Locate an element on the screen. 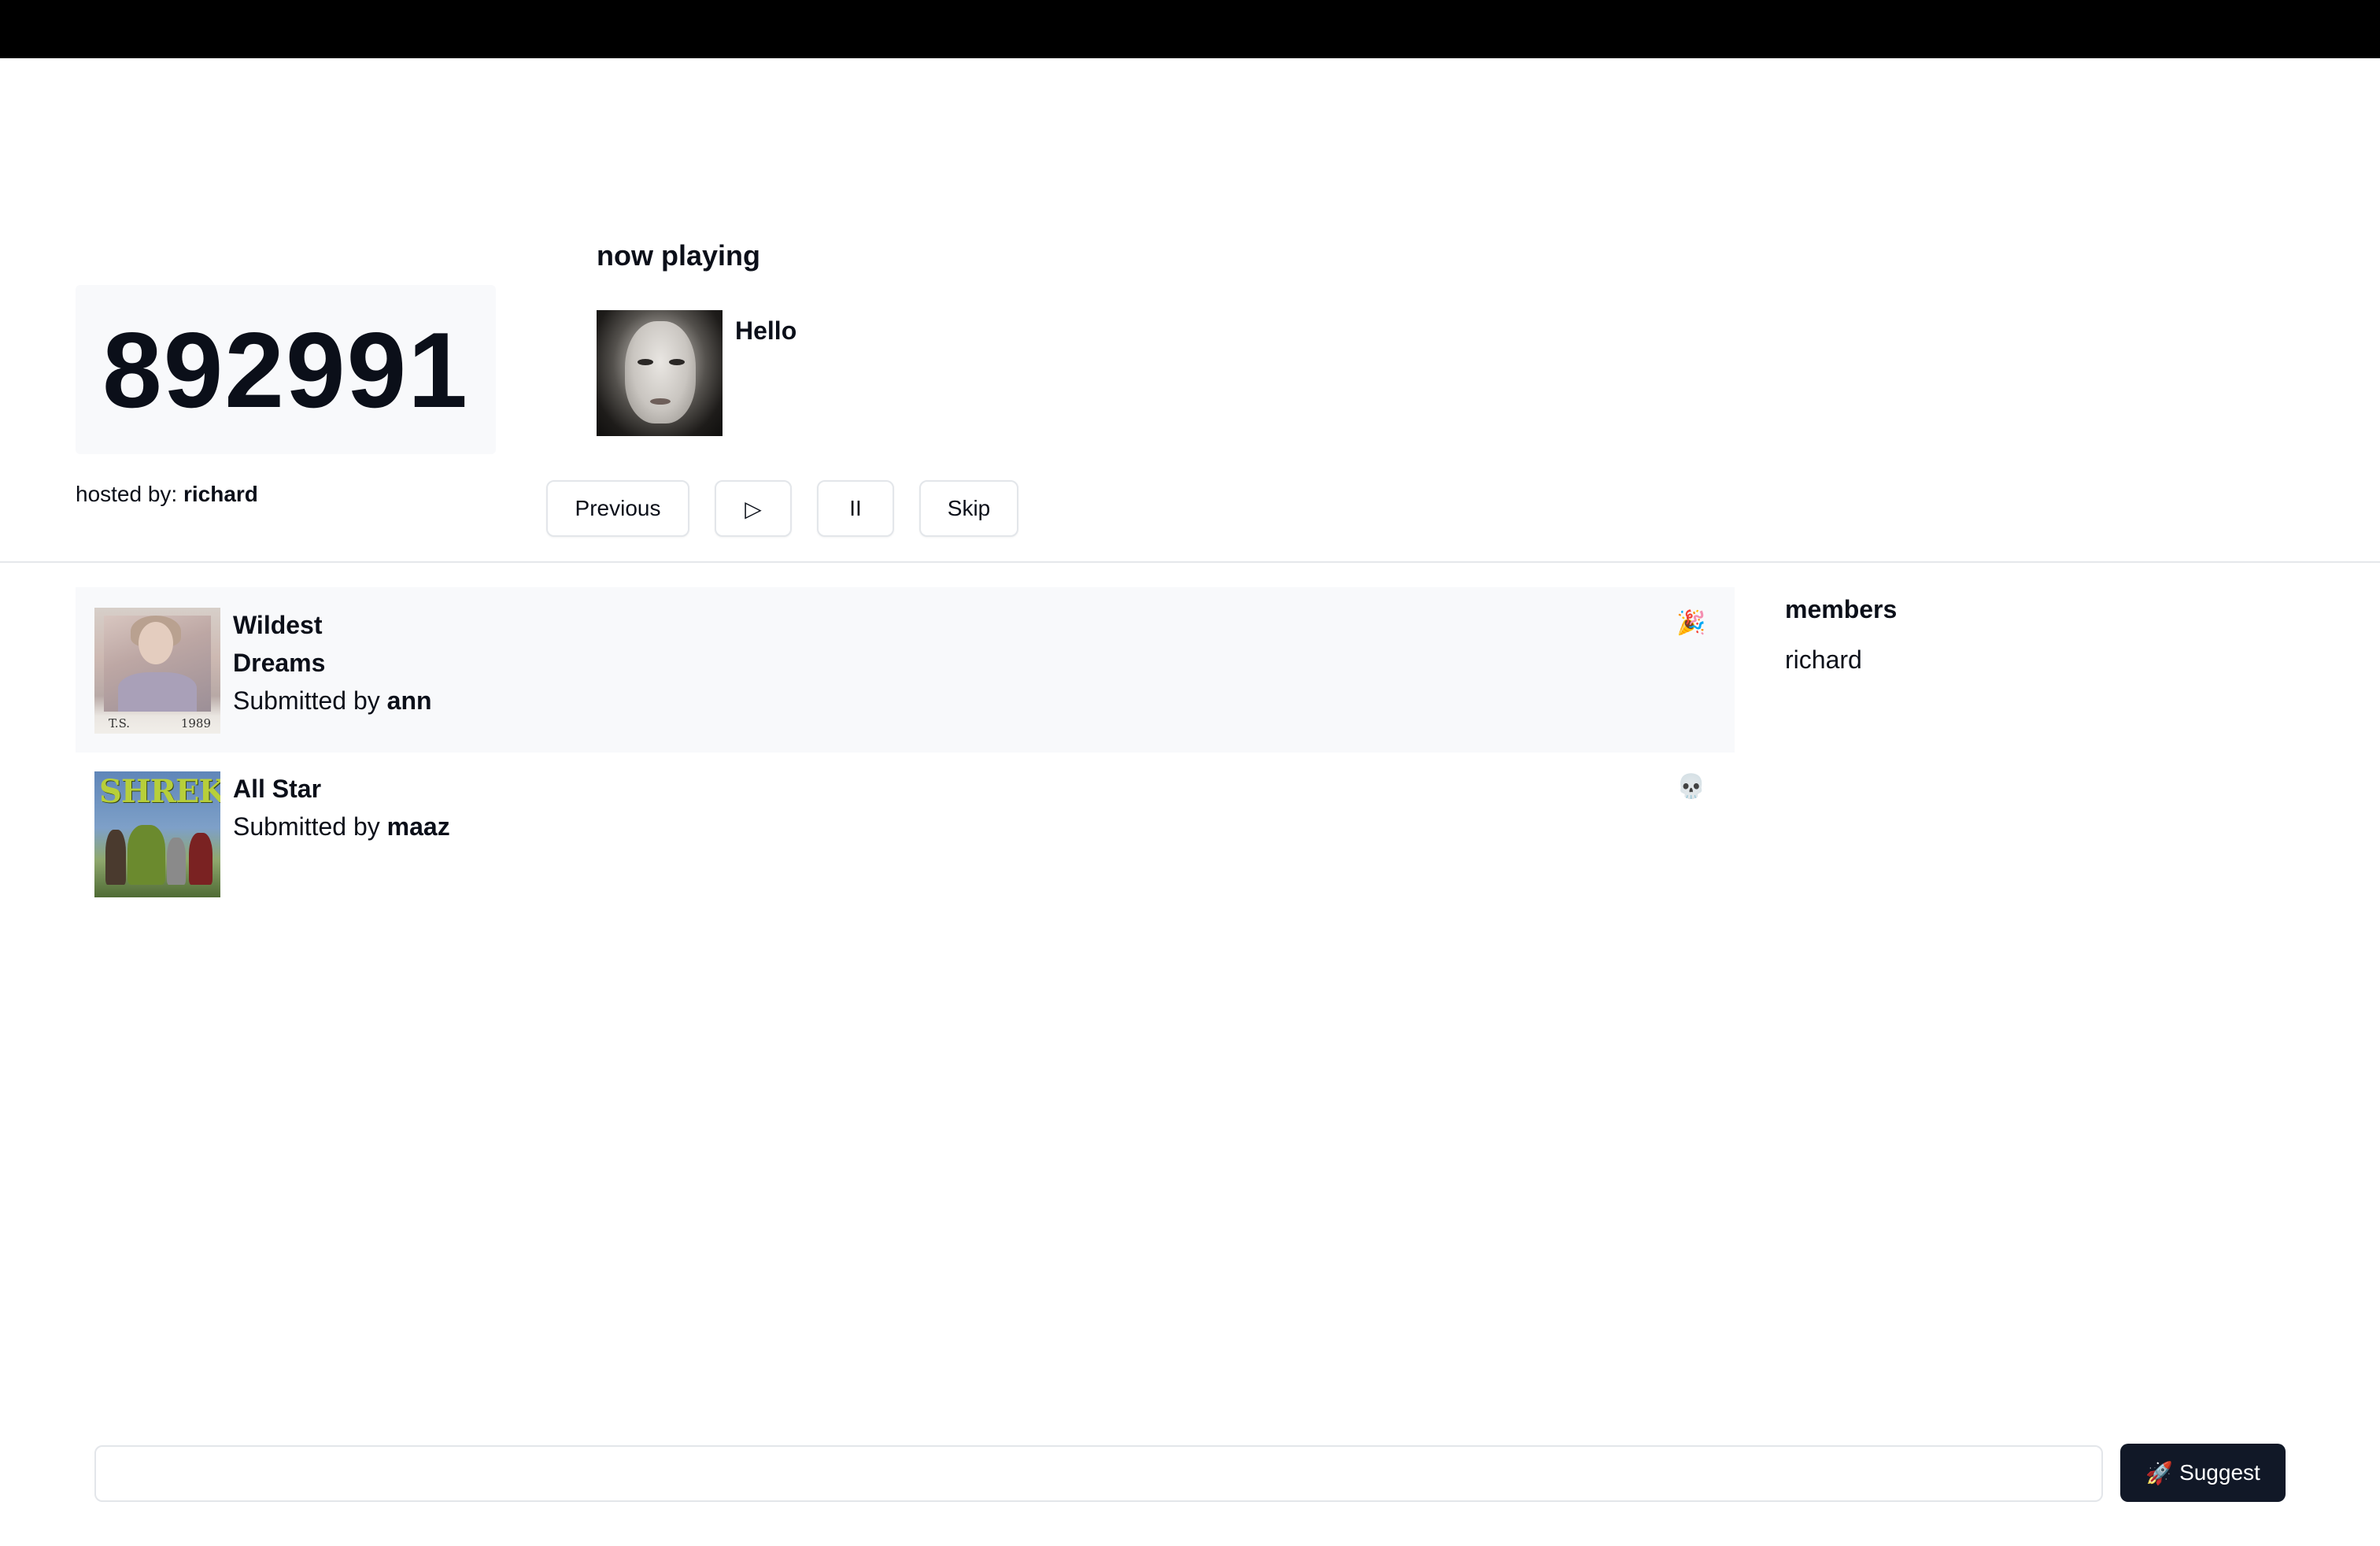 The width and height of the screenshot is (2380, 1546). party-popper-icon: 🎉 is located at coordinates (1691, 623).